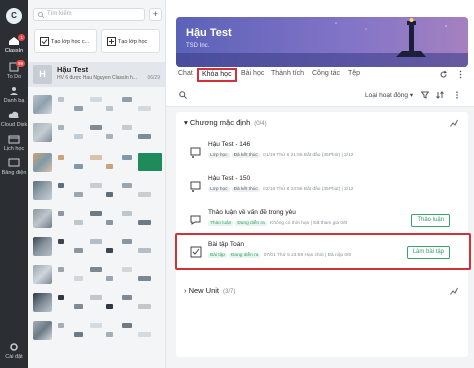 The image size is (474, 368). What do you see at coordinates (229, 292) in the screenshot?
I see `section-count: (3/7)` at bounding box center [229, 292].